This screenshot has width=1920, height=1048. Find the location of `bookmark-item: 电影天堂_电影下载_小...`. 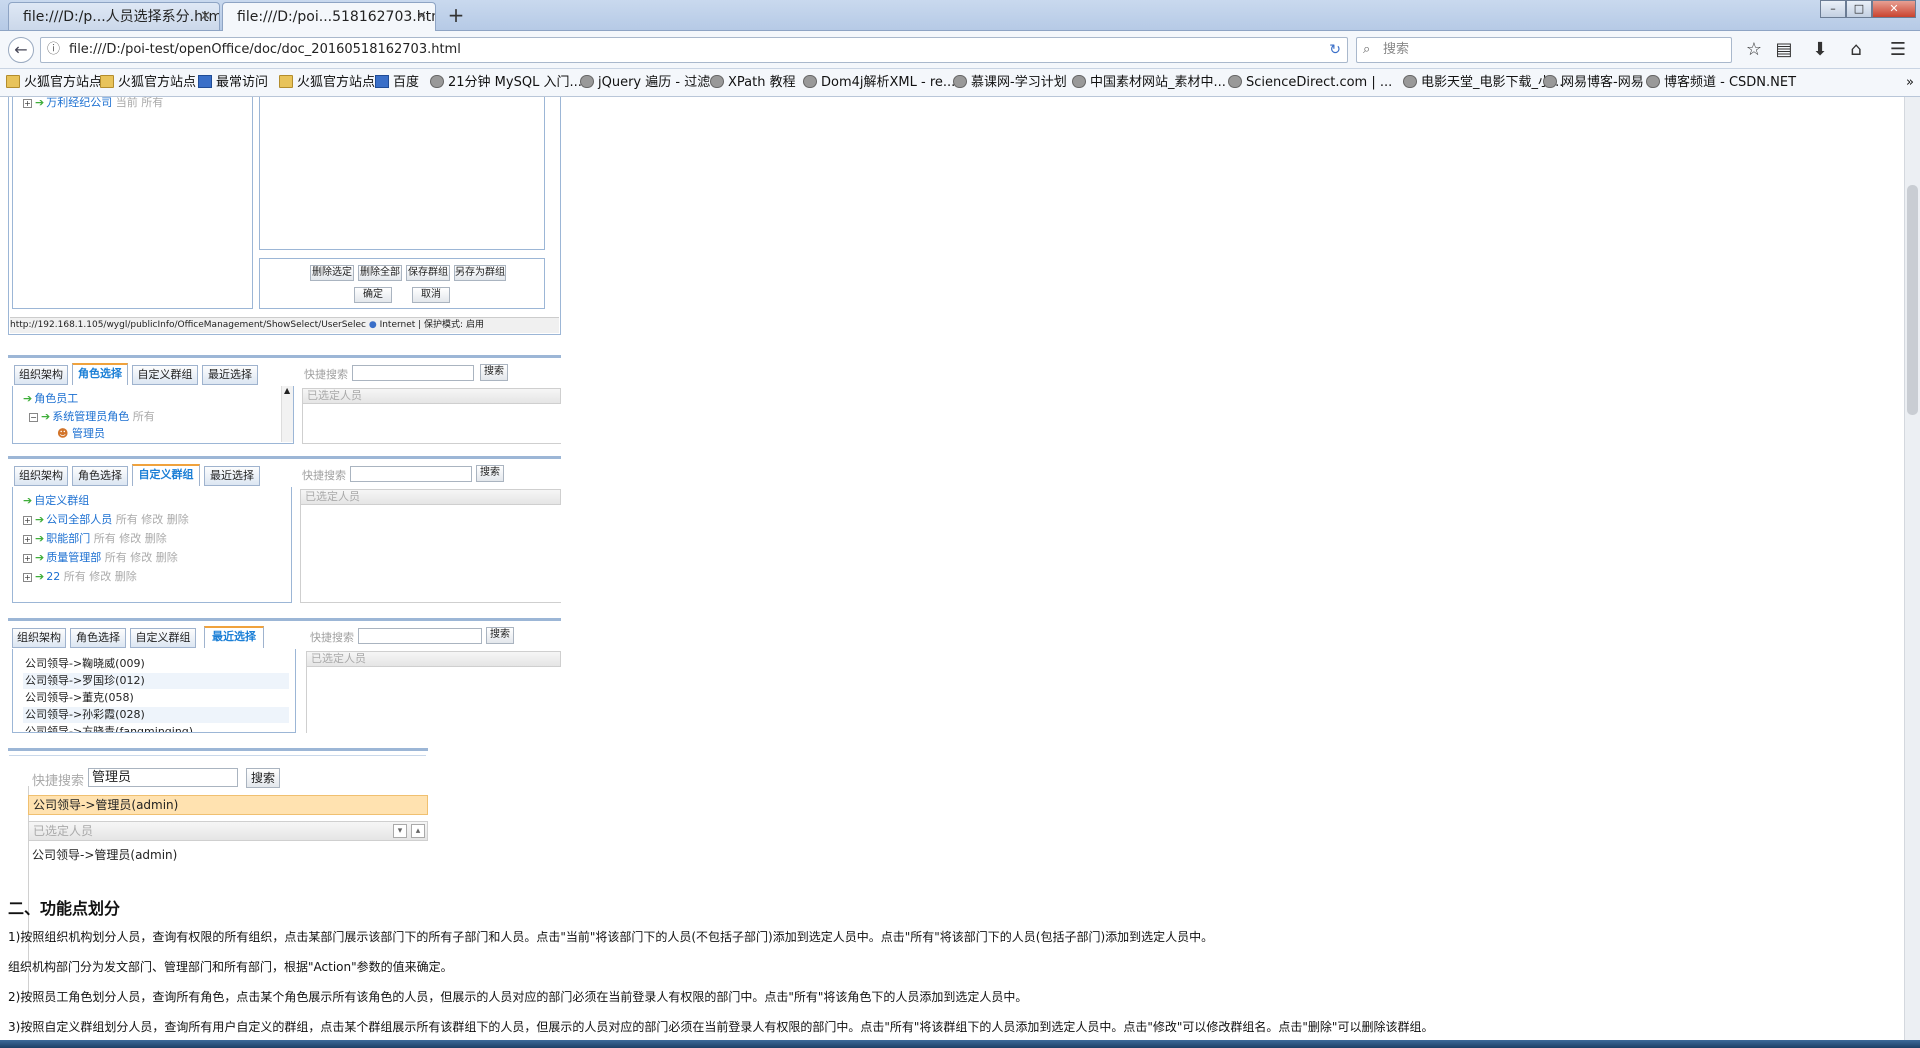

bookmark-item: 电影天堂_电影下载_小... is located at coordinates (1483, 83).